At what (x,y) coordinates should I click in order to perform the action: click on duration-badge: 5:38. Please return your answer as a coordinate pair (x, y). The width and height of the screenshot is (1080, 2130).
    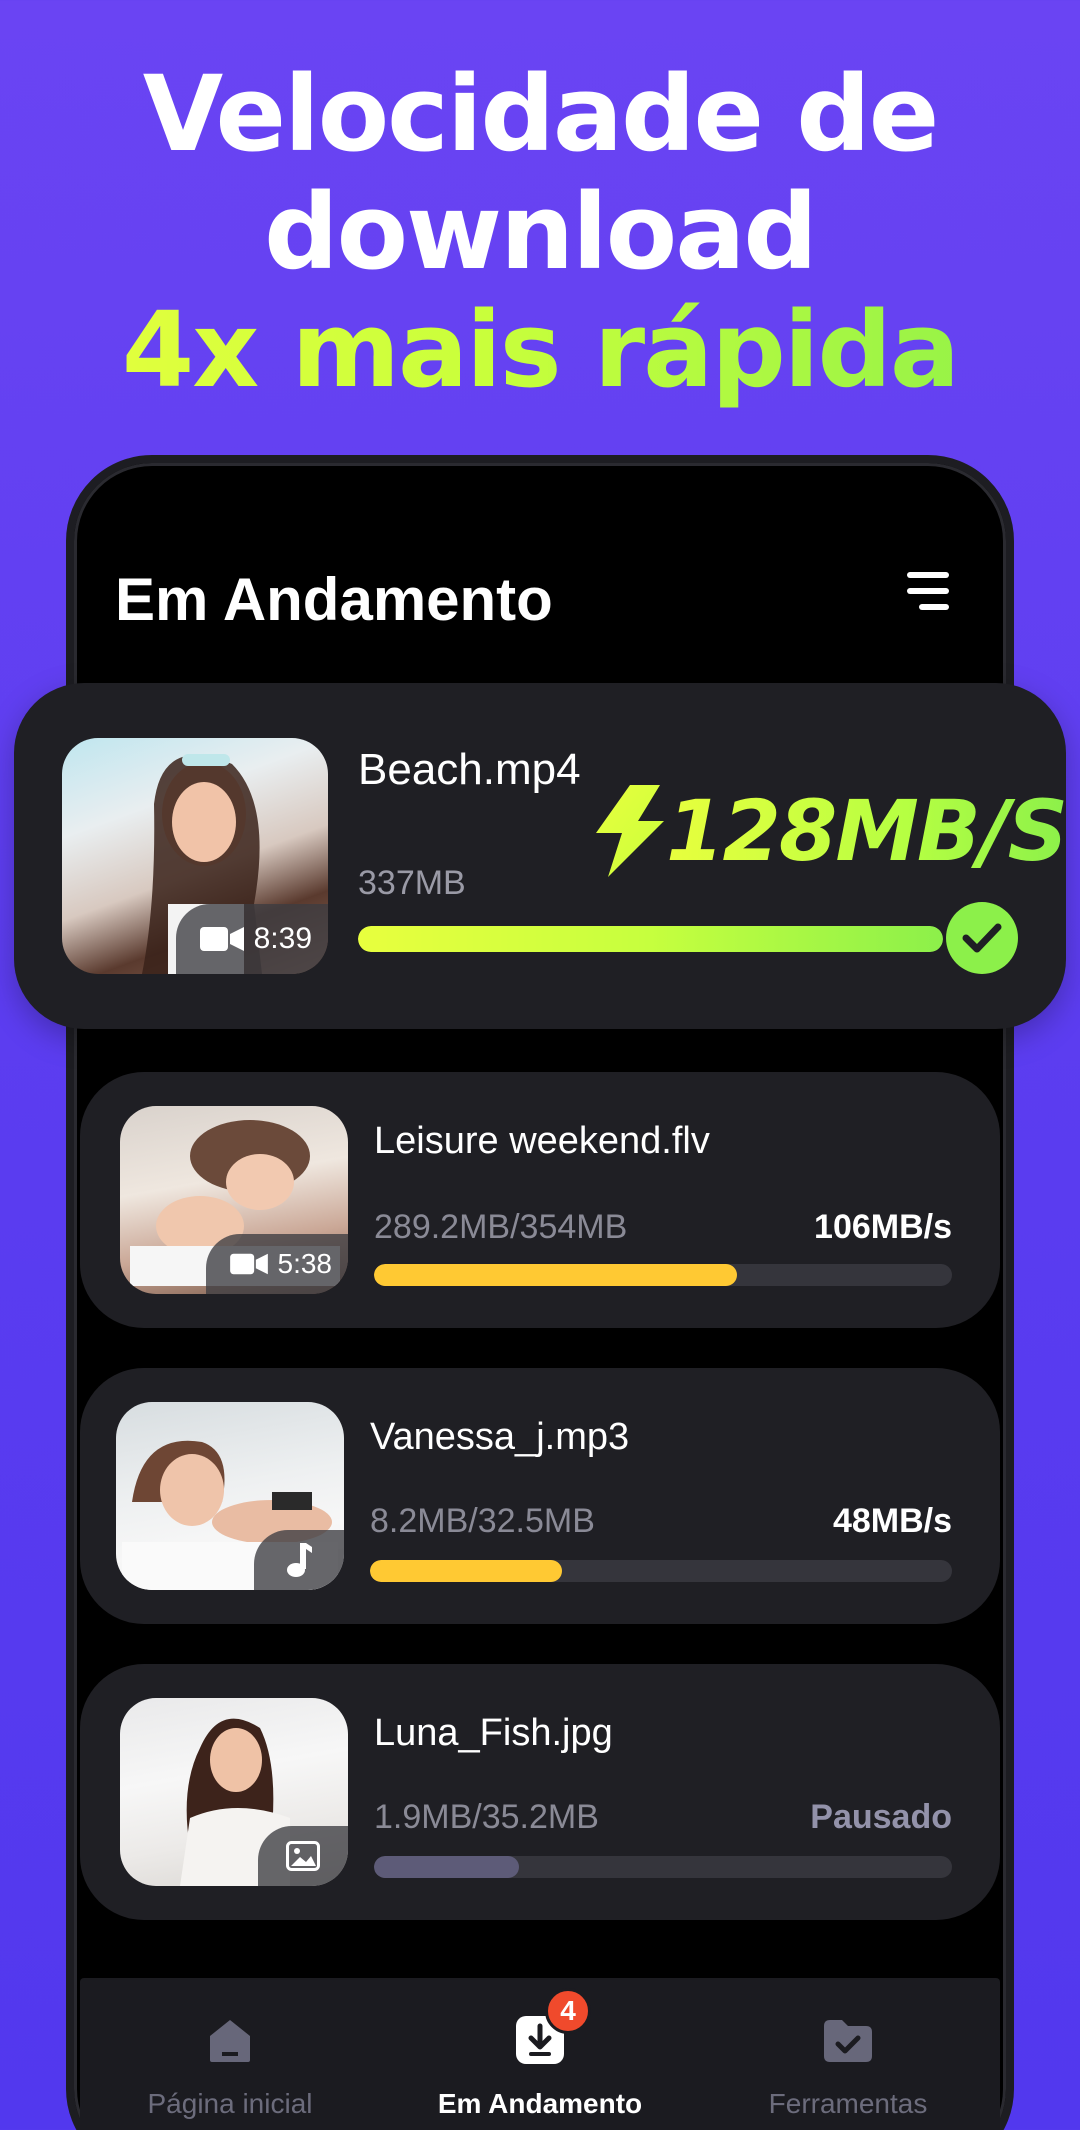
    Looking at the image, I should click on (276, 1264).